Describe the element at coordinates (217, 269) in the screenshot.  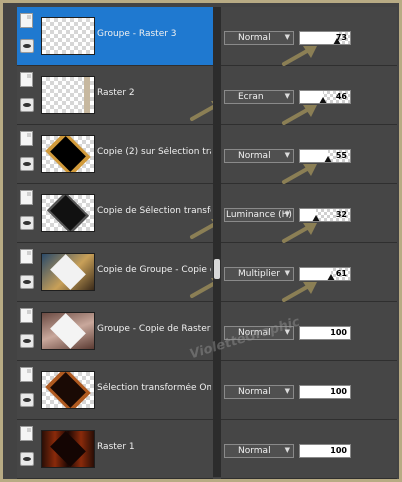
I see `scrollbar-thumb` at that location.